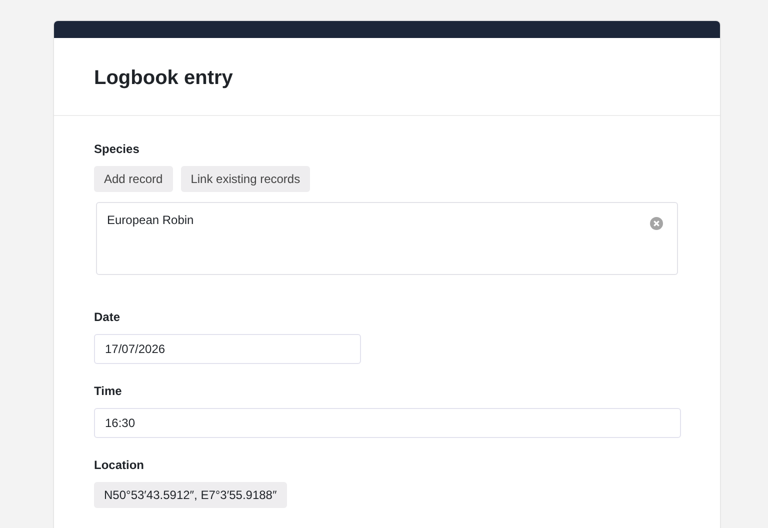  Describe the element at coordinates (117, 149) in the screenshot. I see `field-label: Species` at that location.